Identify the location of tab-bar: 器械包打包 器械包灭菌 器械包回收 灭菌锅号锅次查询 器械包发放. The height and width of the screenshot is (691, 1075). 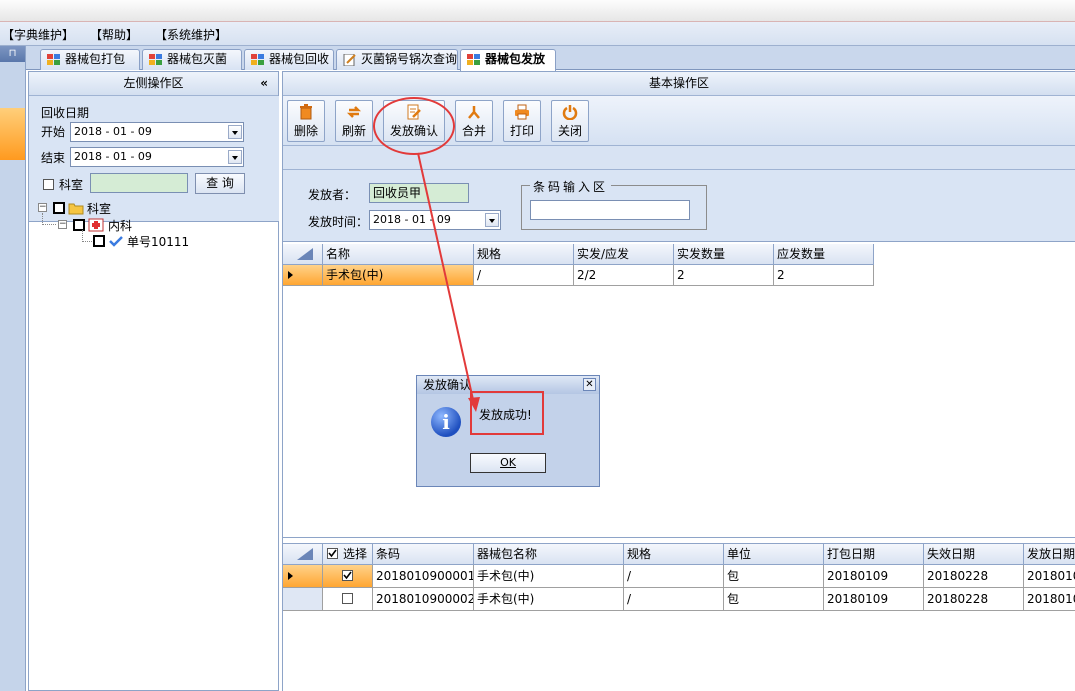
(550, 58).